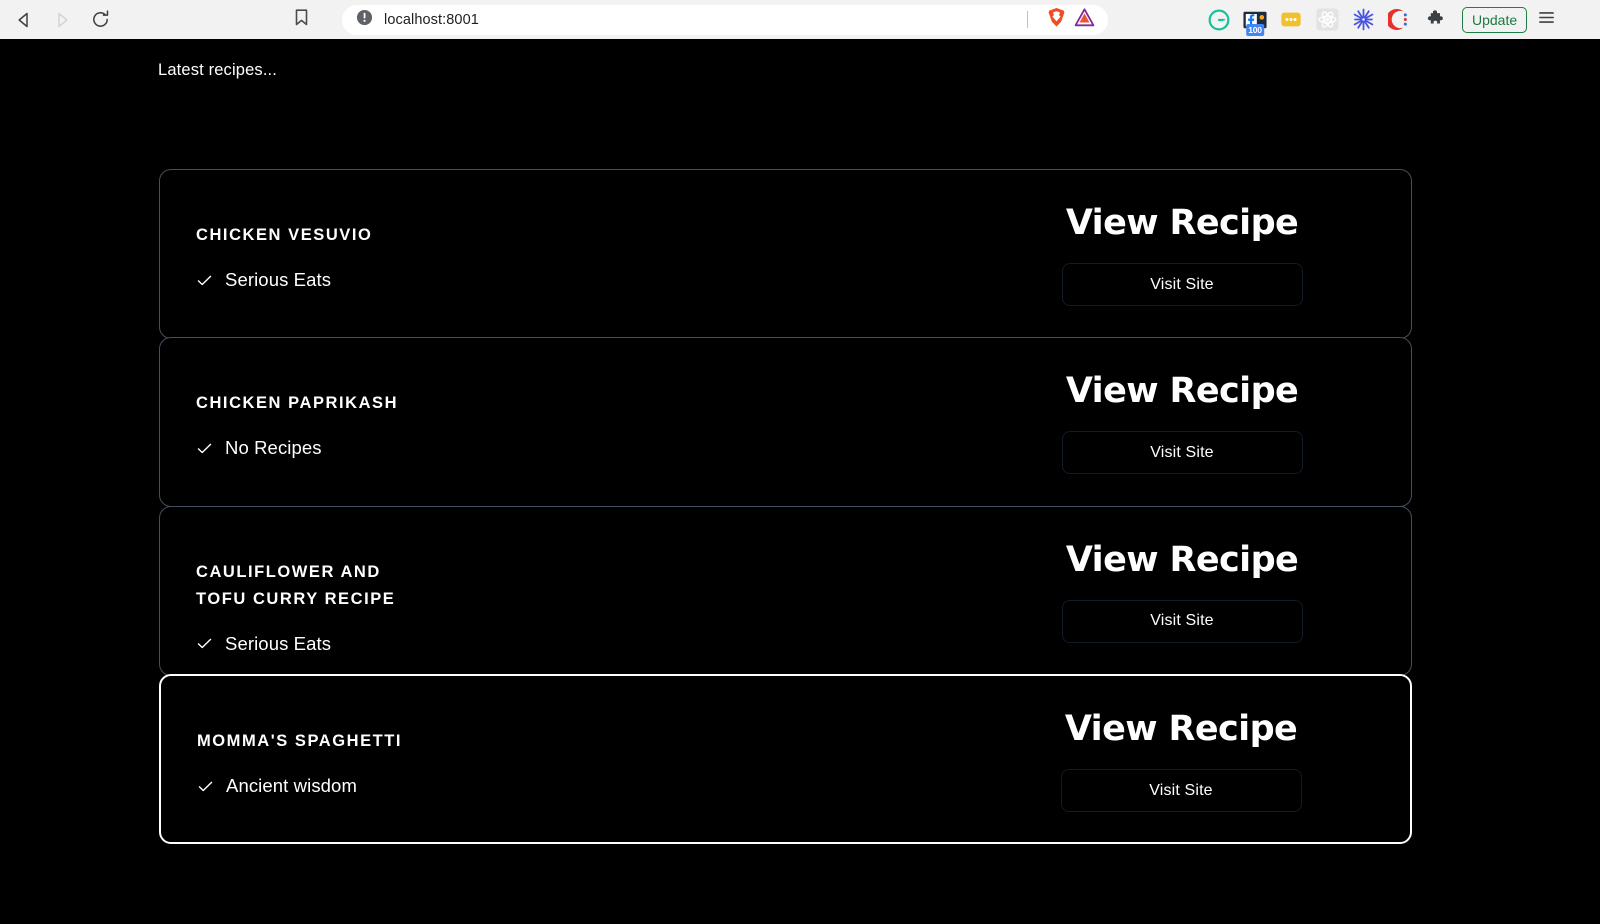 The image size is (1600, 924). I want to click on recipe-title: Momma's Spaghetti, so click(300, 741).